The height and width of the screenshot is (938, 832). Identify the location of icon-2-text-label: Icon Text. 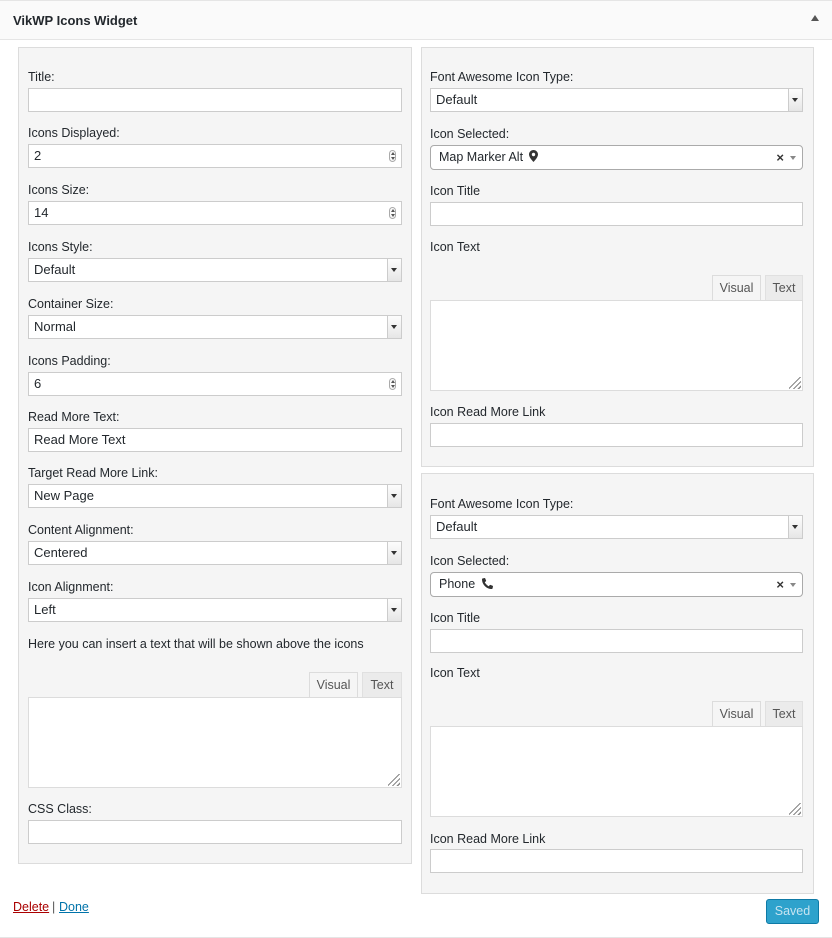
(455, 673).